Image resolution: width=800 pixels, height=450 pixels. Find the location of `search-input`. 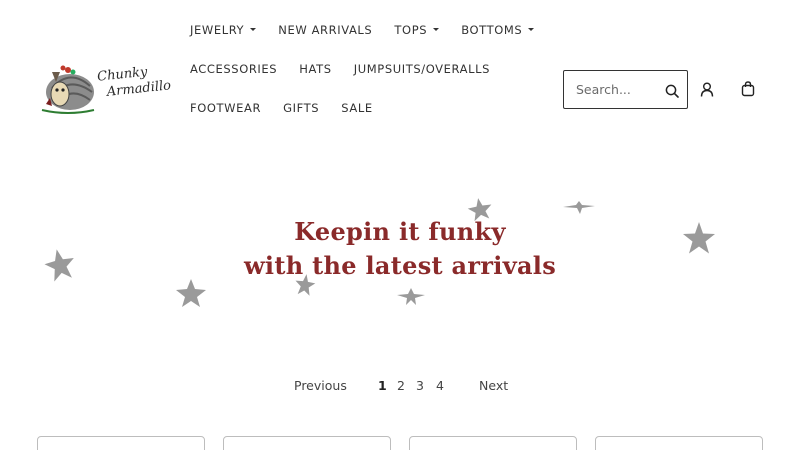

search-input is located at coordinates (611, 89).